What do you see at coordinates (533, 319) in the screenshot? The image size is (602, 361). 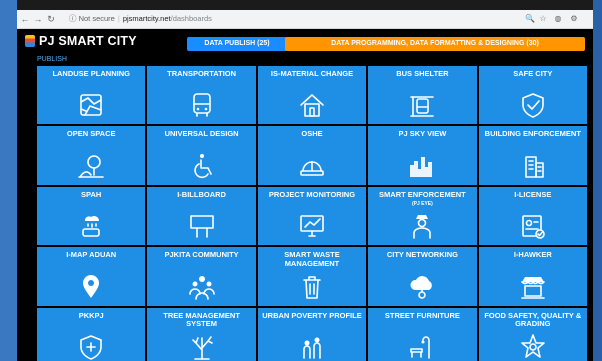 I see `tile-label: FOOD SAFETY, QUALITY & GRADING` at bounding box center [533, 319].